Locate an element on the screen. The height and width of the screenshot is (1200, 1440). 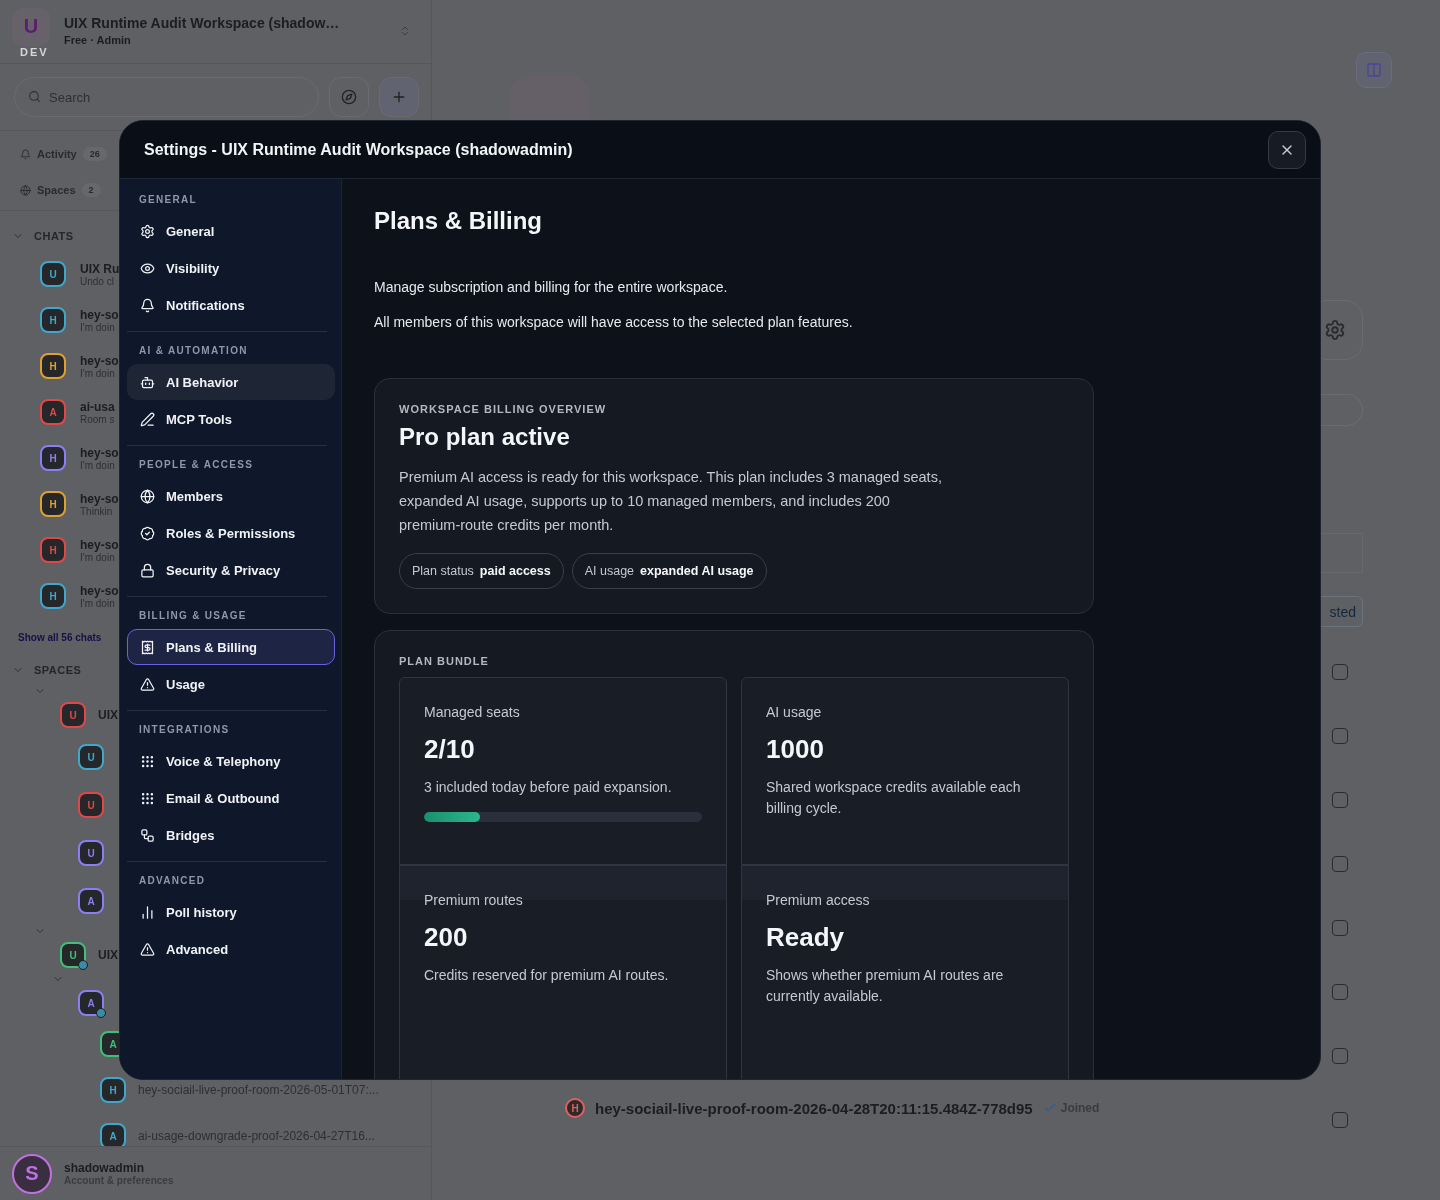
card-eyebrow: PLAN BUNDLE is located at coordinates (444, 661).